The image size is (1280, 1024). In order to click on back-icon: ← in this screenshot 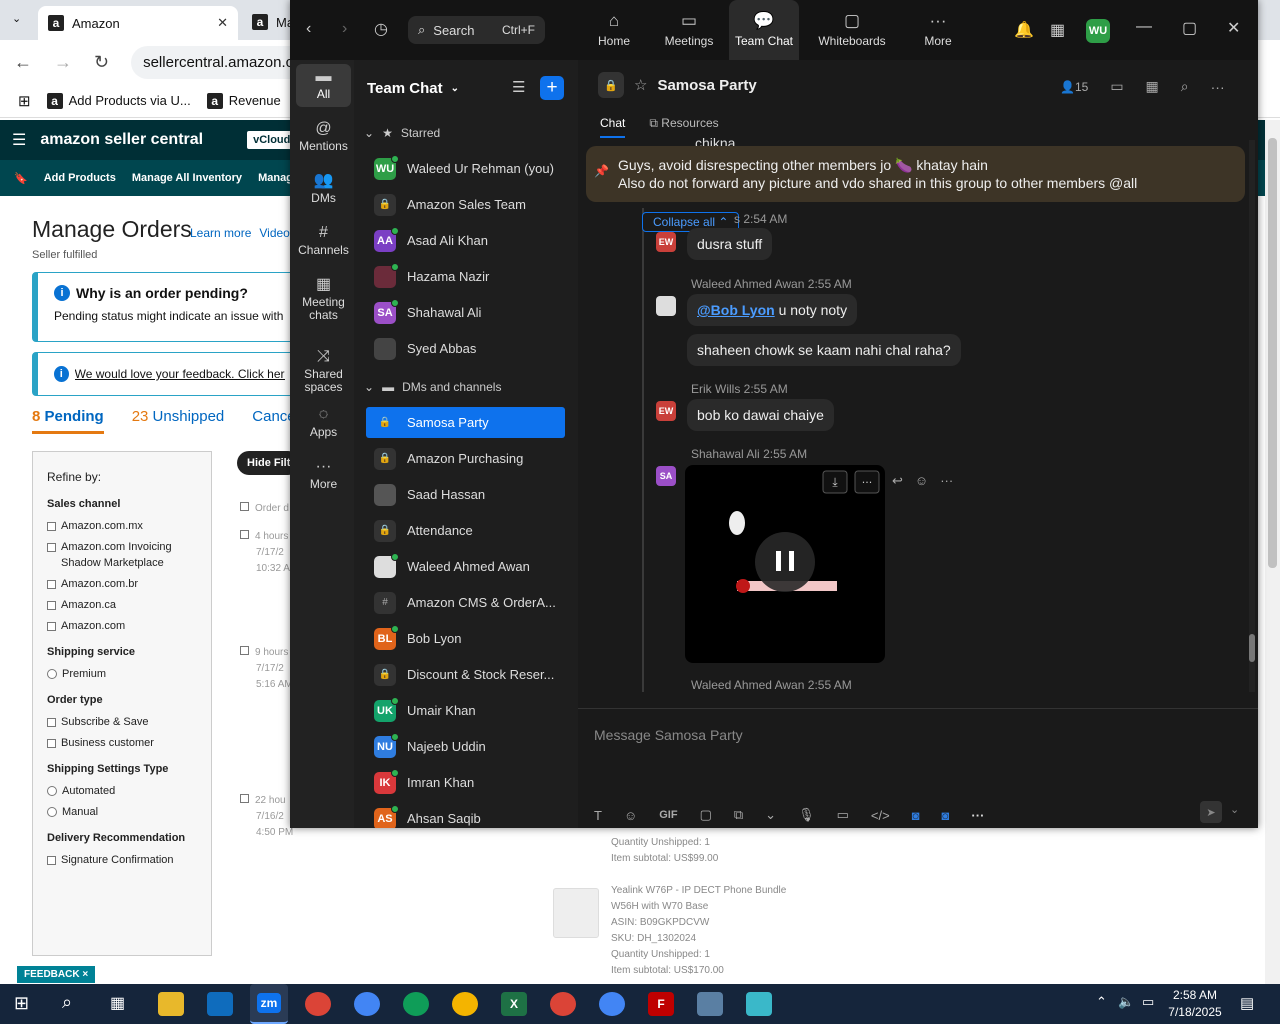, I will do `click(23, 62)`.